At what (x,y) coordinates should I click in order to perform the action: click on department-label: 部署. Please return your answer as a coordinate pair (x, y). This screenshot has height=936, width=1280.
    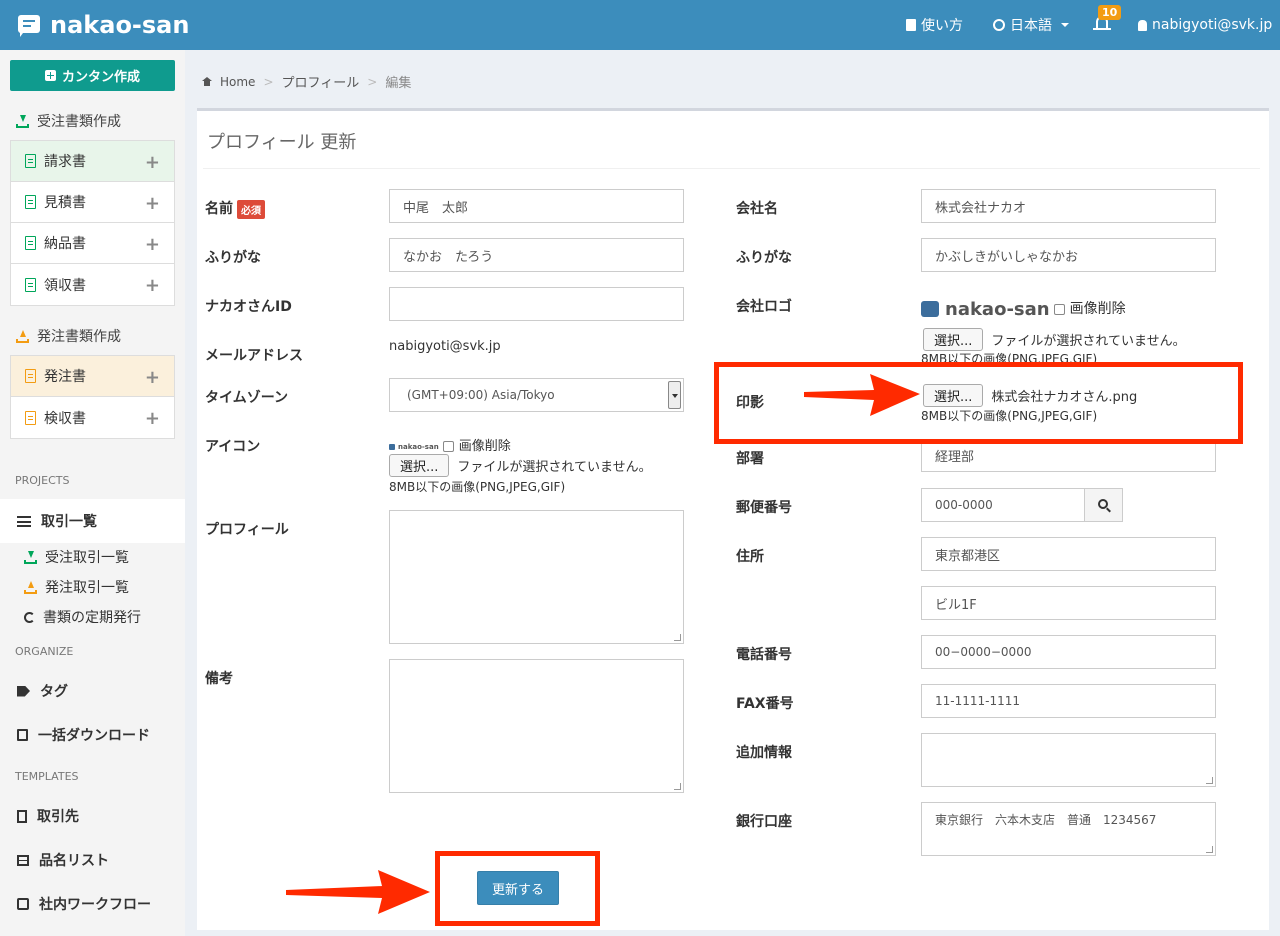
    Looking at the image, I should click on (750, 459).